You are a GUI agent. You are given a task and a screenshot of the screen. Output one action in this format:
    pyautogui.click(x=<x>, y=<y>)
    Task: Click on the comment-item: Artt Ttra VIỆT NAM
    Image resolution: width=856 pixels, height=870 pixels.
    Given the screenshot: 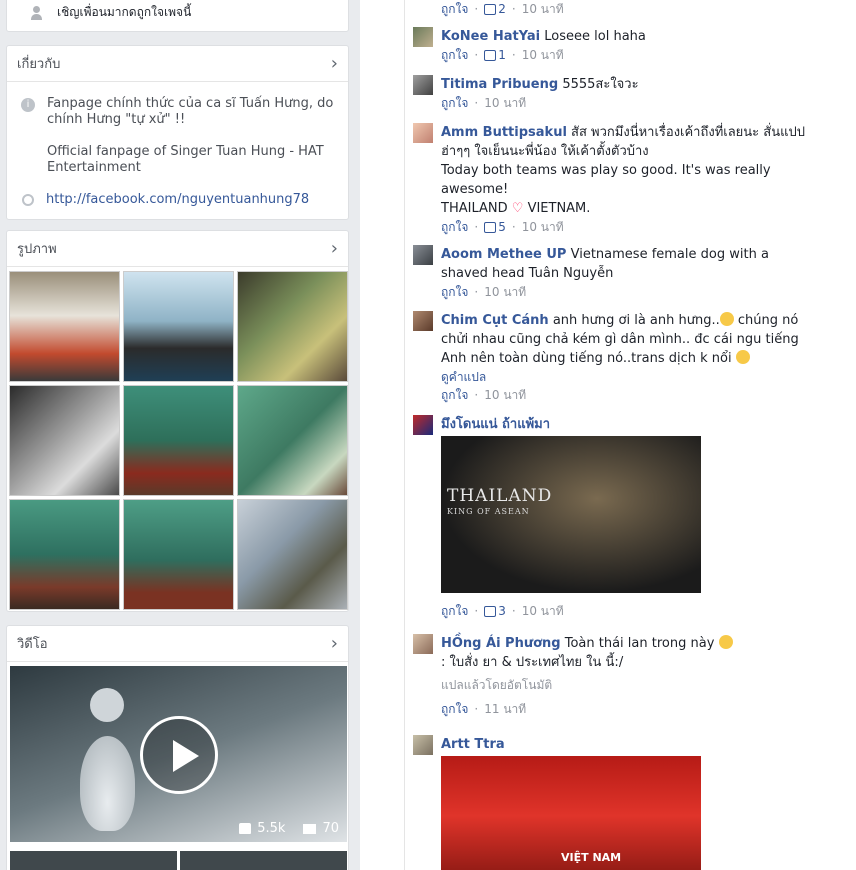 What is the action you would take?
    pyautogui.click(x=614, y=802)
    